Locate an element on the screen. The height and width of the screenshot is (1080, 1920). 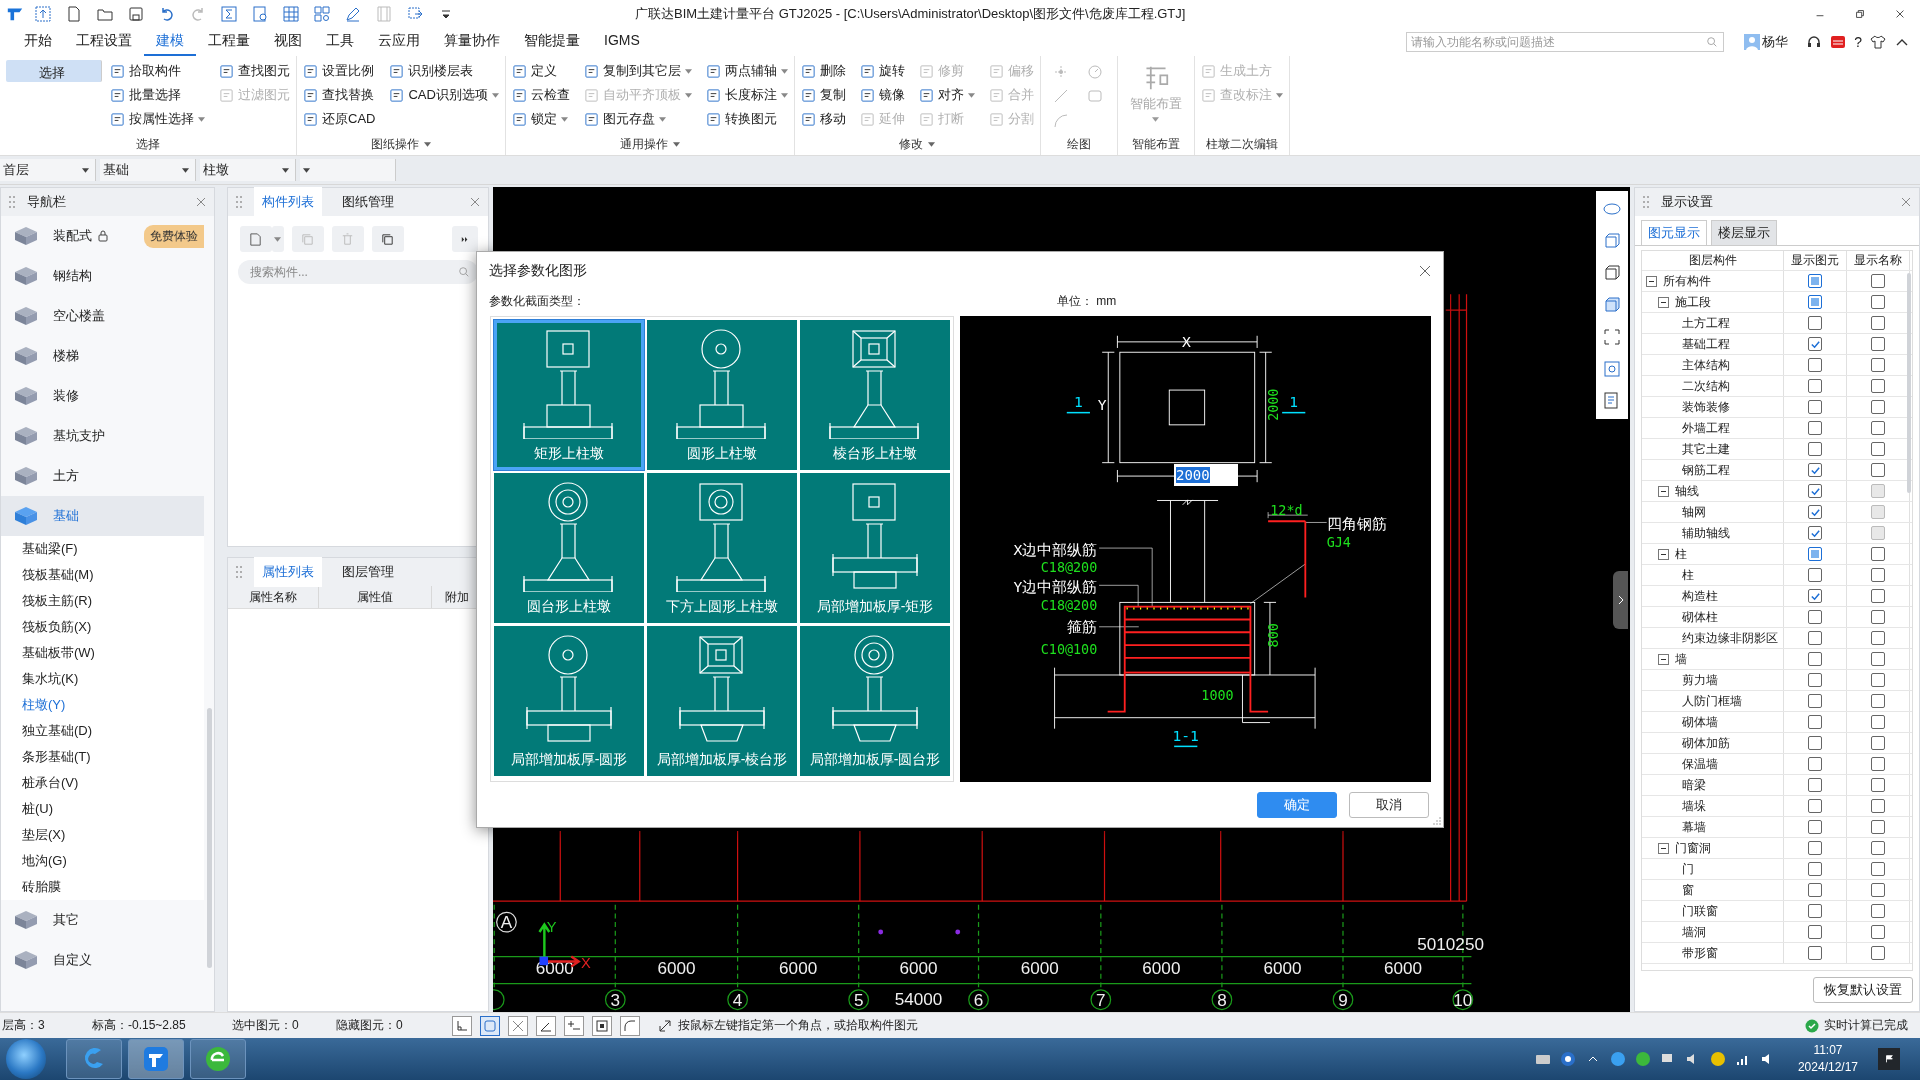
fullscreen-icon is located at coordinates (1612, 337).